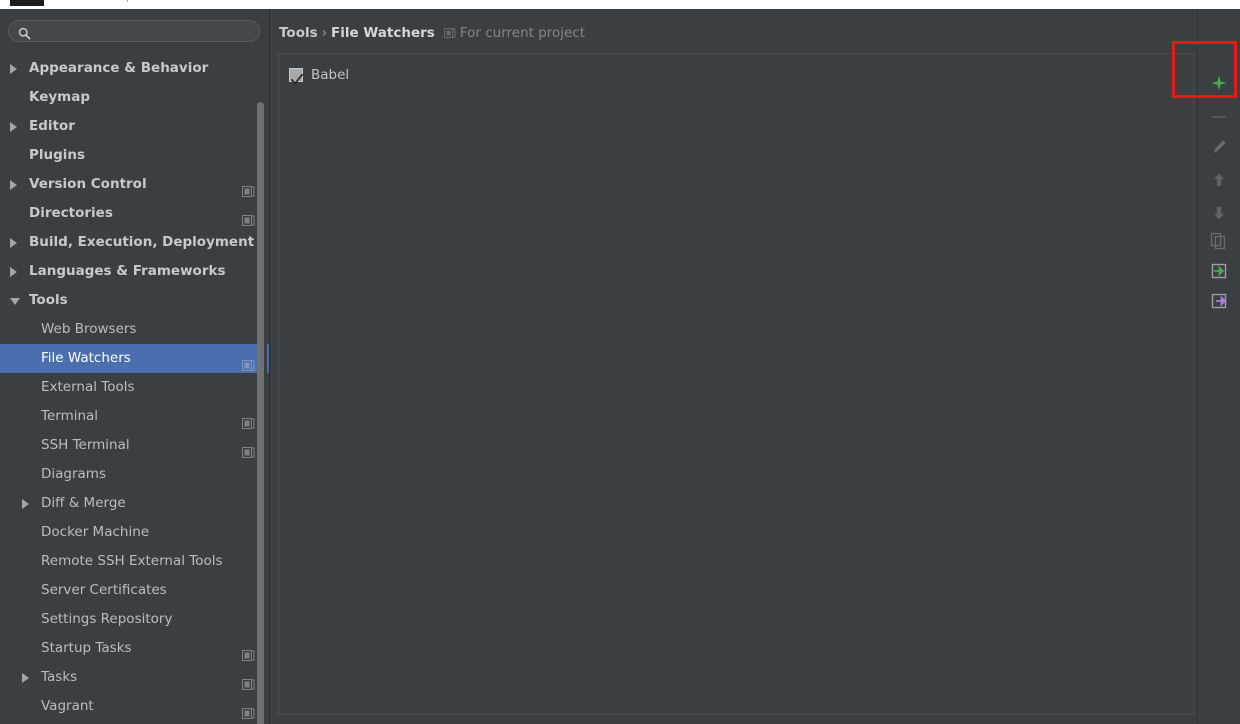 This screenshot has width=1240, height=724. I want to click on sidebar-scrollbar-track, so click(262, 389).